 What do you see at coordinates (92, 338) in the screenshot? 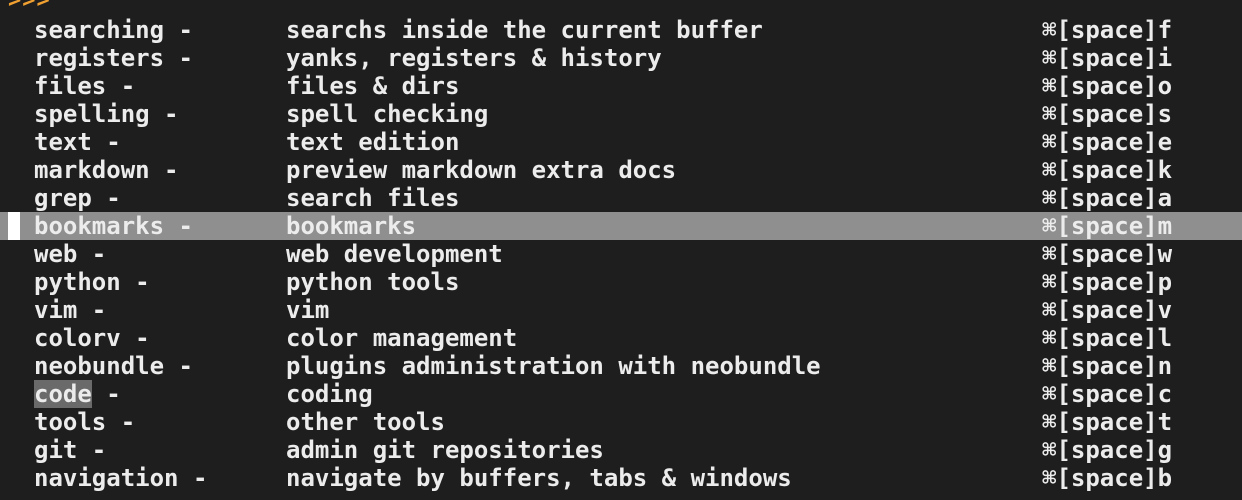
I see `menu-item-name: colorv -` at bounding box center [92, 338].